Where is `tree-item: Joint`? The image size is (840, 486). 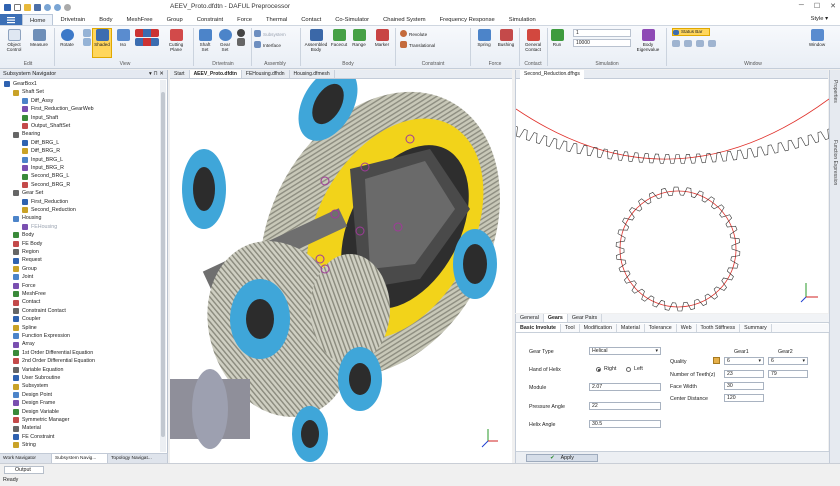 tree-item: Joint is located at coordinates (23, 277).